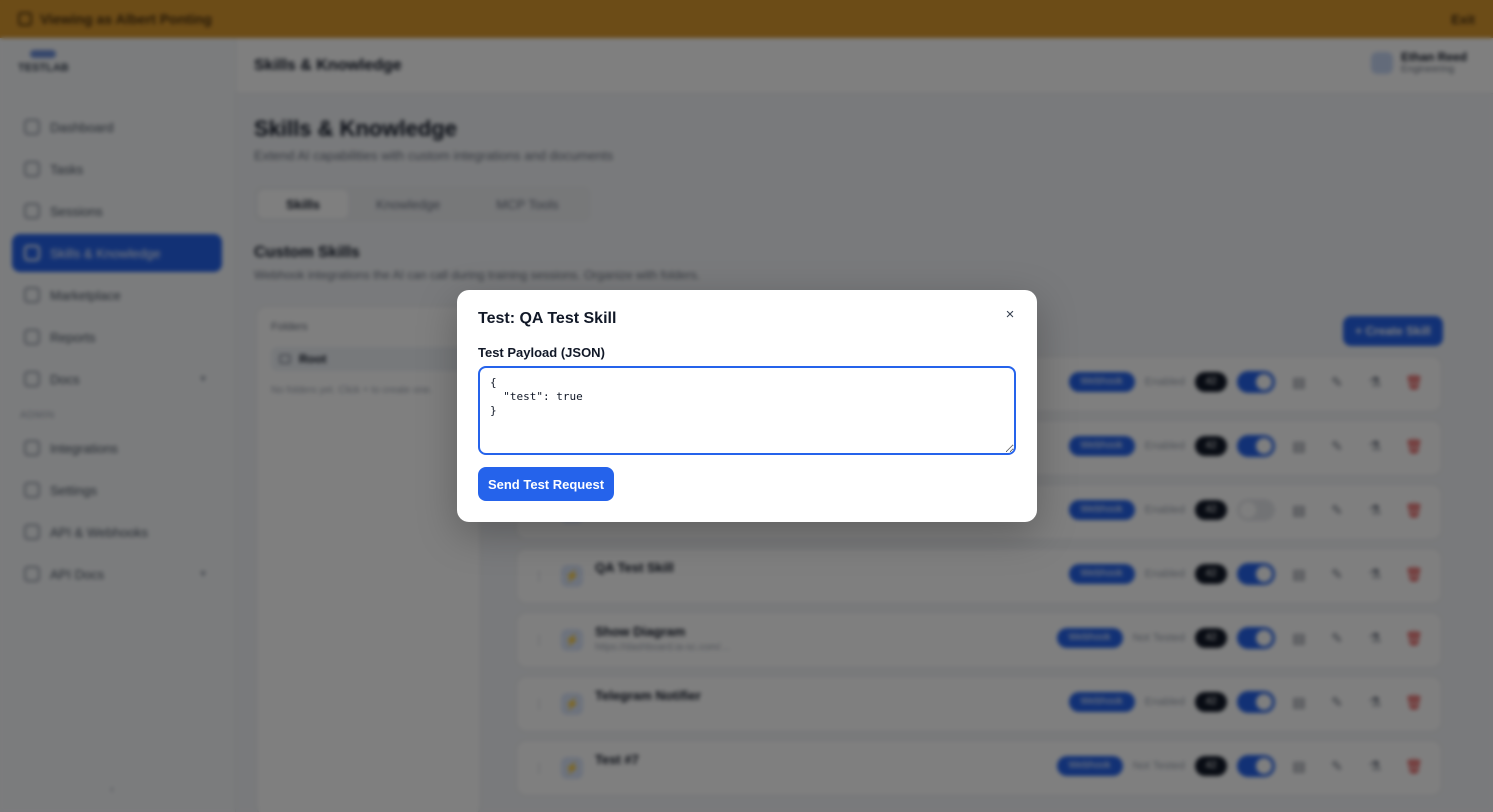 Image resolution: width=1493 pixels, height=812 pixels. I want to click on modal-title: Test: QA Test Skill, so click(547, 318).